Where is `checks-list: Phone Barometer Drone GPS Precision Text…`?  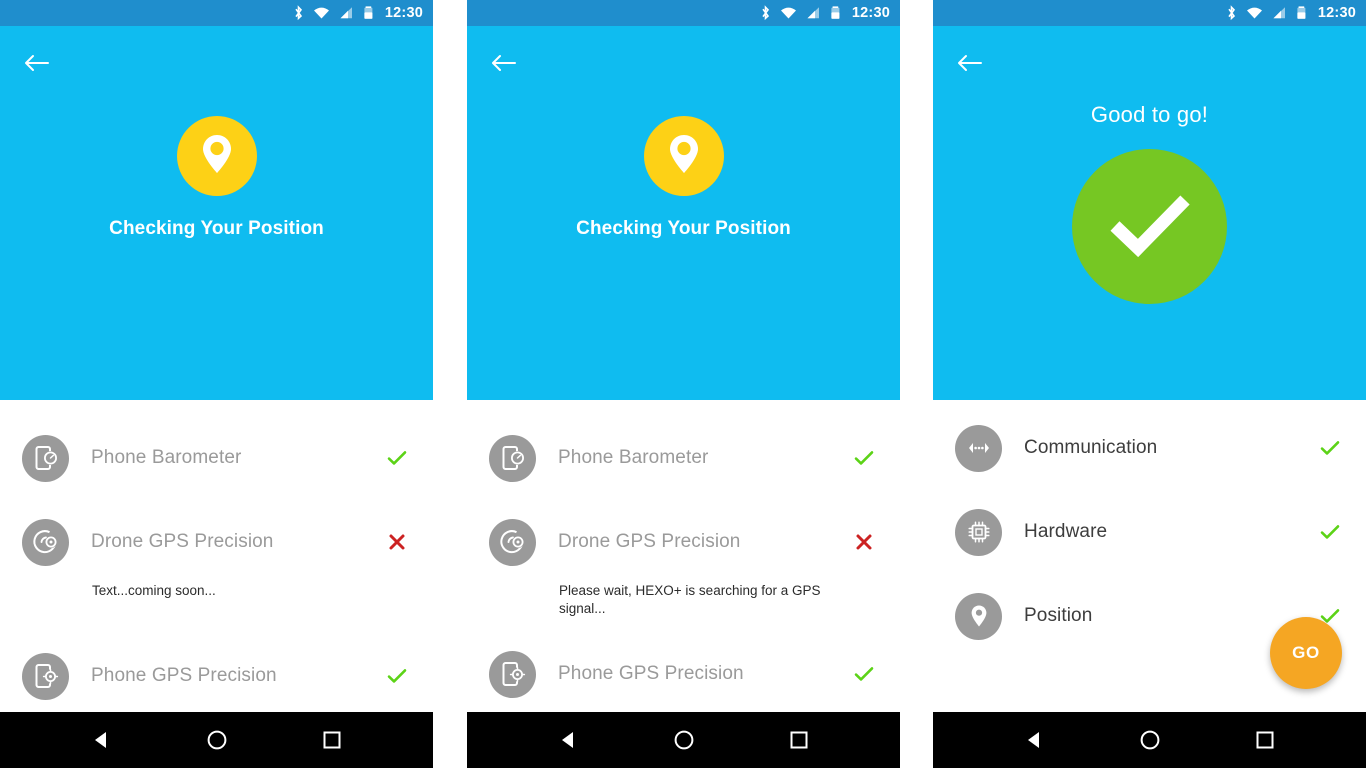
checks-list: Phone Barometer Drone GPS Precision Text… is located at coordinates (216, 567).